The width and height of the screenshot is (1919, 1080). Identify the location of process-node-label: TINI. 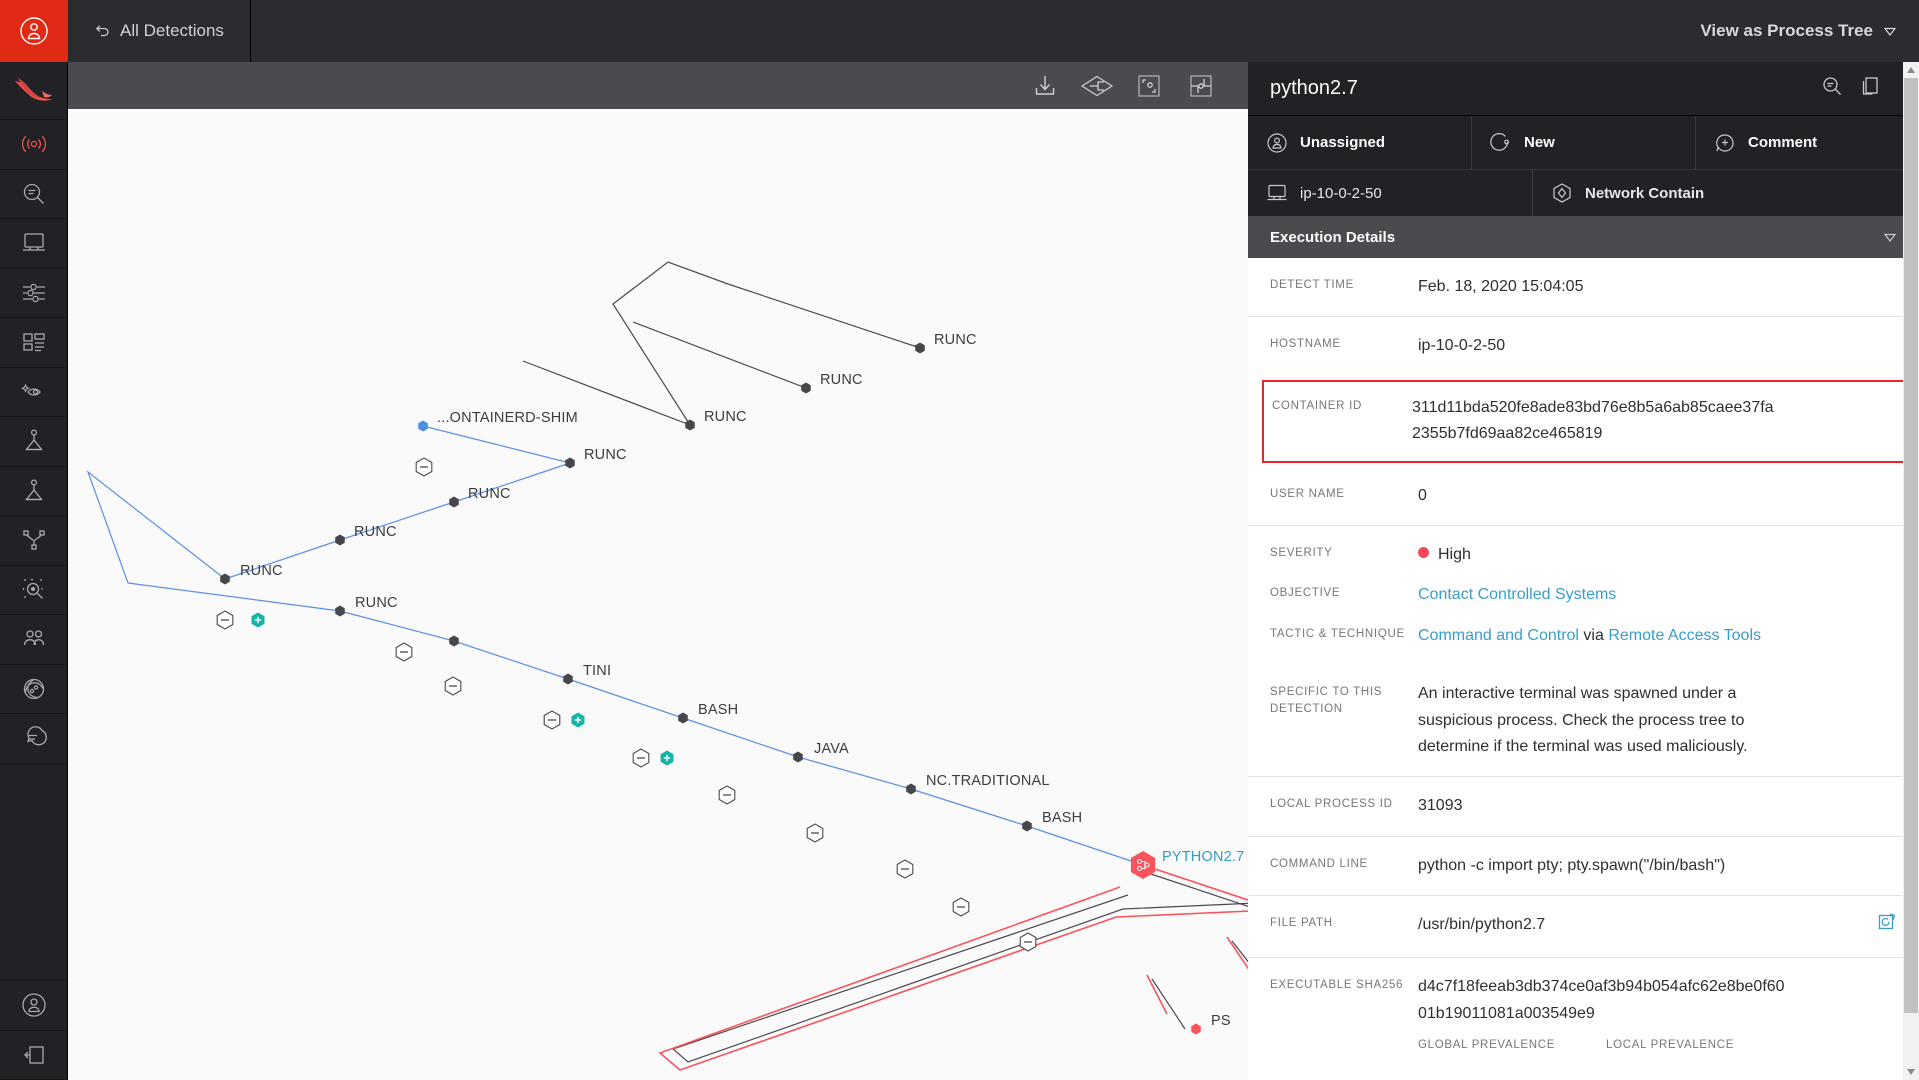
(597, 671).